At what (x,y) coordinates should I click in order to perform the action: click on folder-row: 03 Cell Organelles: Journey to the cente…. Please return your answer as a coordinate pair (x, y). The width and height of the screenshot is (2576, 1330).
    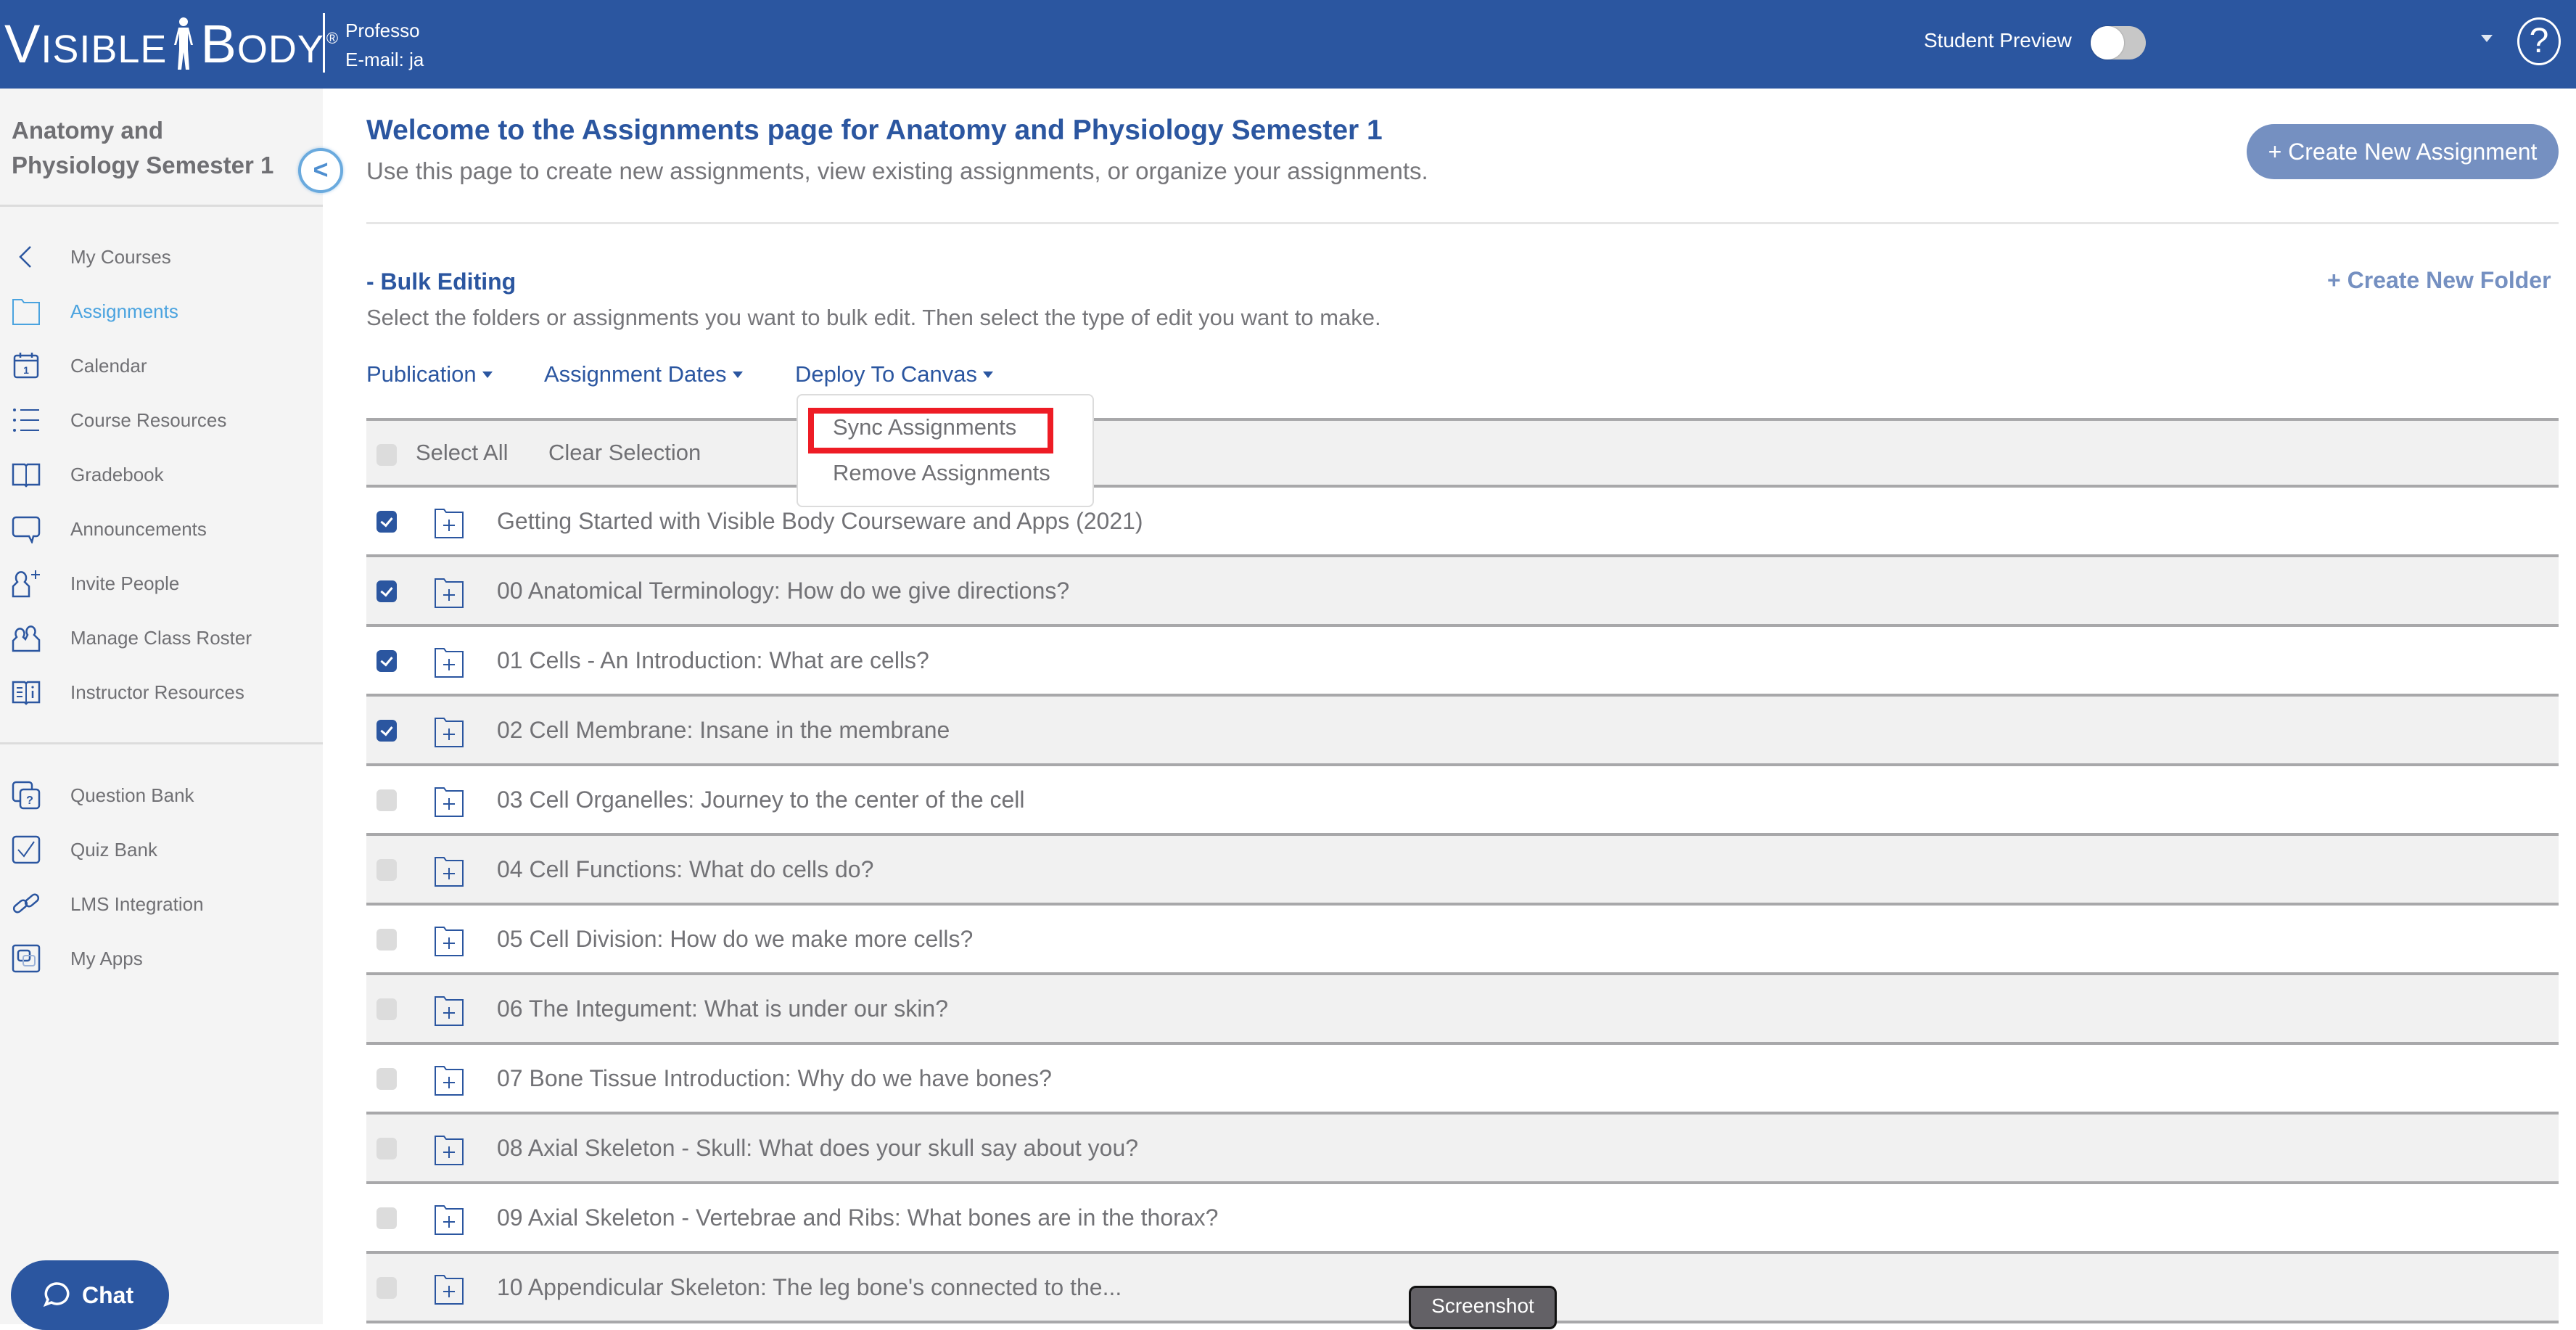
    Looking at the image, I should click on (1462, 801).